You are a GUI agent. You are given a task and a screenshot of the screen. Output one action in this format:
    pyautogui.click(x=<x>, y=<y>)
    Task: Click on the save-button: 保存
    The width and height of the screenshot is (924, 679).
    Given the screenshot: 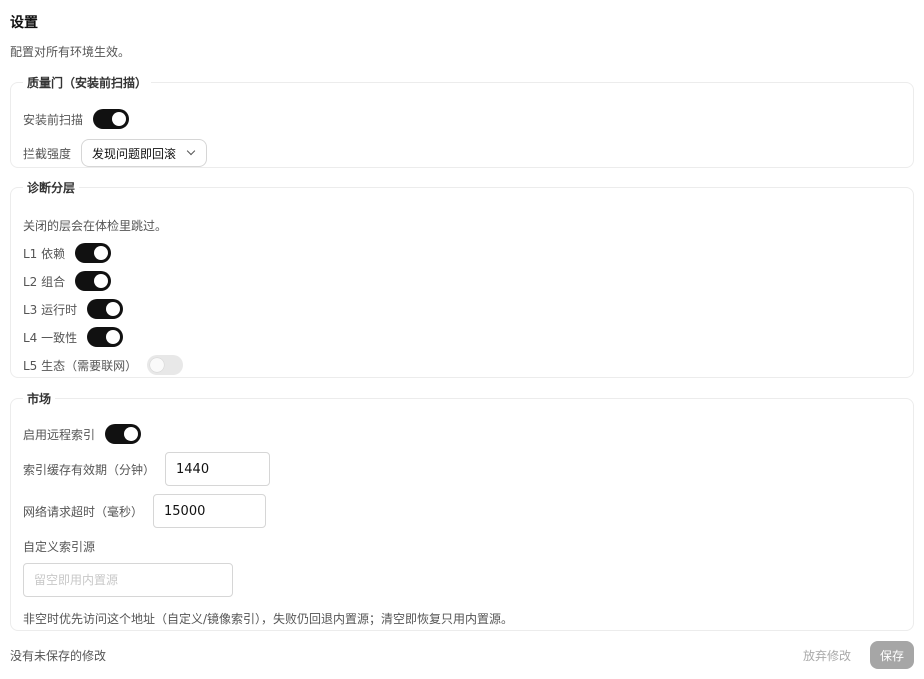 What is the action you would take?
    pyautogui.click(x=892, y=655)
    